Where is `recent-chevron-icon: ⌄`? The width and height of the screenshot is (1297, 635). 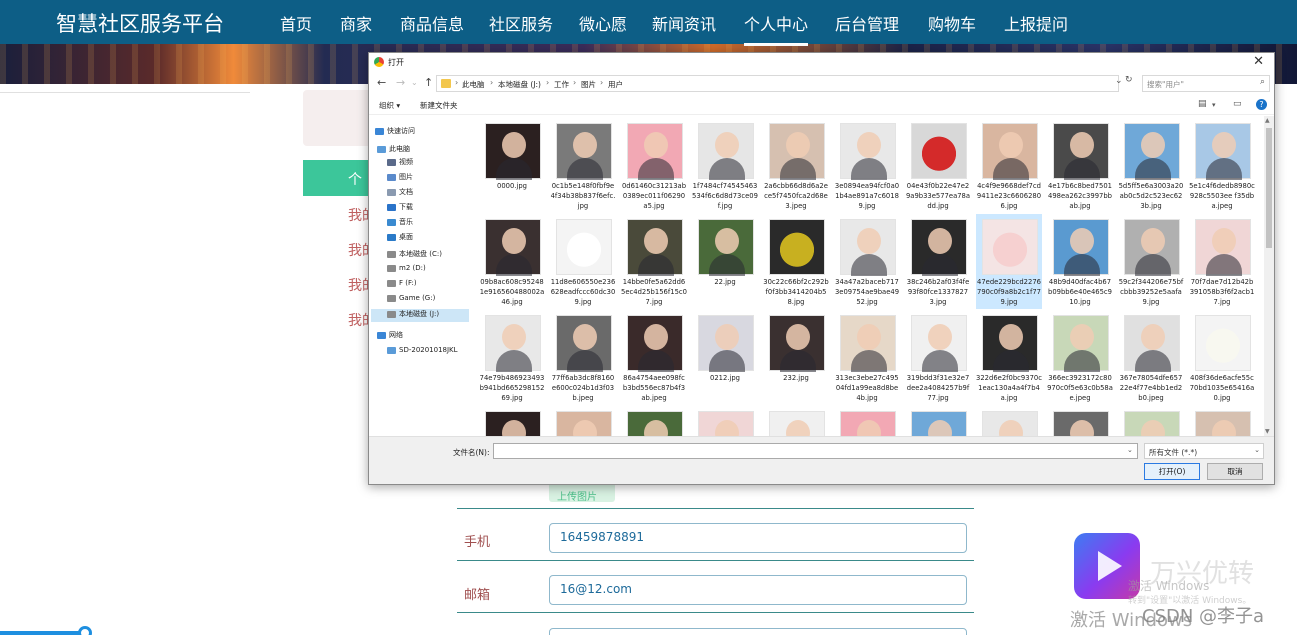
recent-chevron-icon: ⌄ is located at coordinates (414, 82).